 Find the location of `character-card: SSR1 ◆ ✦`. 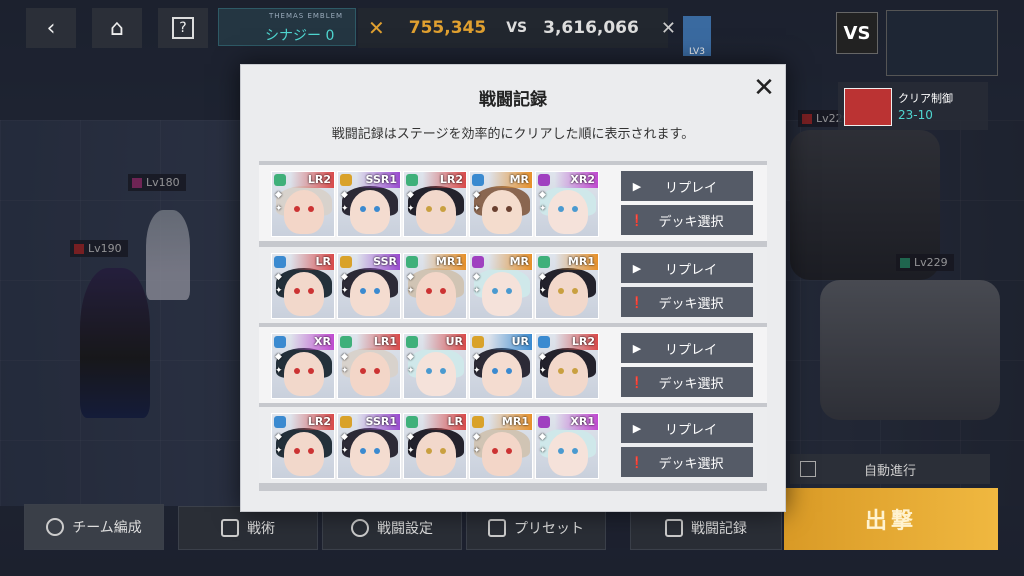

character-card: SSR1 ◆ ✦ is located at coordinates (369, 446).